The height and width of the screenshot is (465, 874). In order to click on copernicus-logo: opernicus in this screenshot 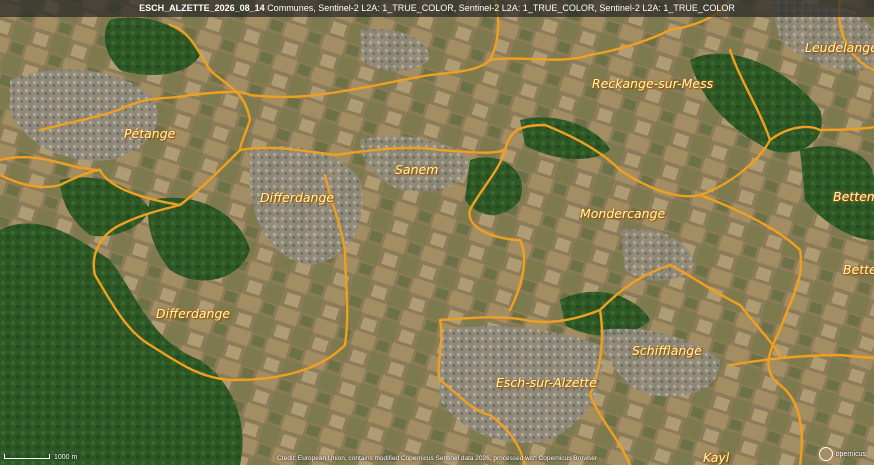, I will do `click(842, 454)`.